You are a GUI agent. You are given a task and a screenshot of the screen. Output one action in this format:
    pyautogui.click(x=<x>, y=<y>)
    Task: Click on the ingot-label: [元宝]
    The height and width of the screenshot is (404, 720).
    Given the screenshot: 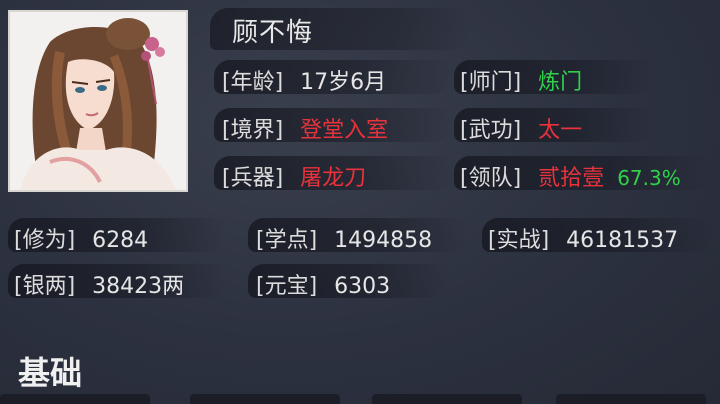 What is the action you would take?
    pyautogui.click(x=287, y=286)
    